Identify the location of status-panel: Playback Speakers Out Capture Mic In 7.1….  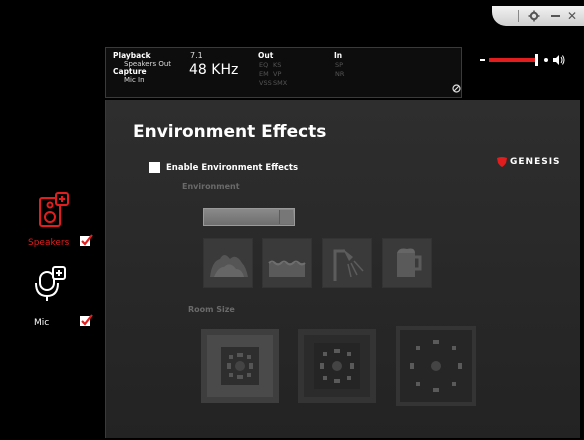
(283, 72).